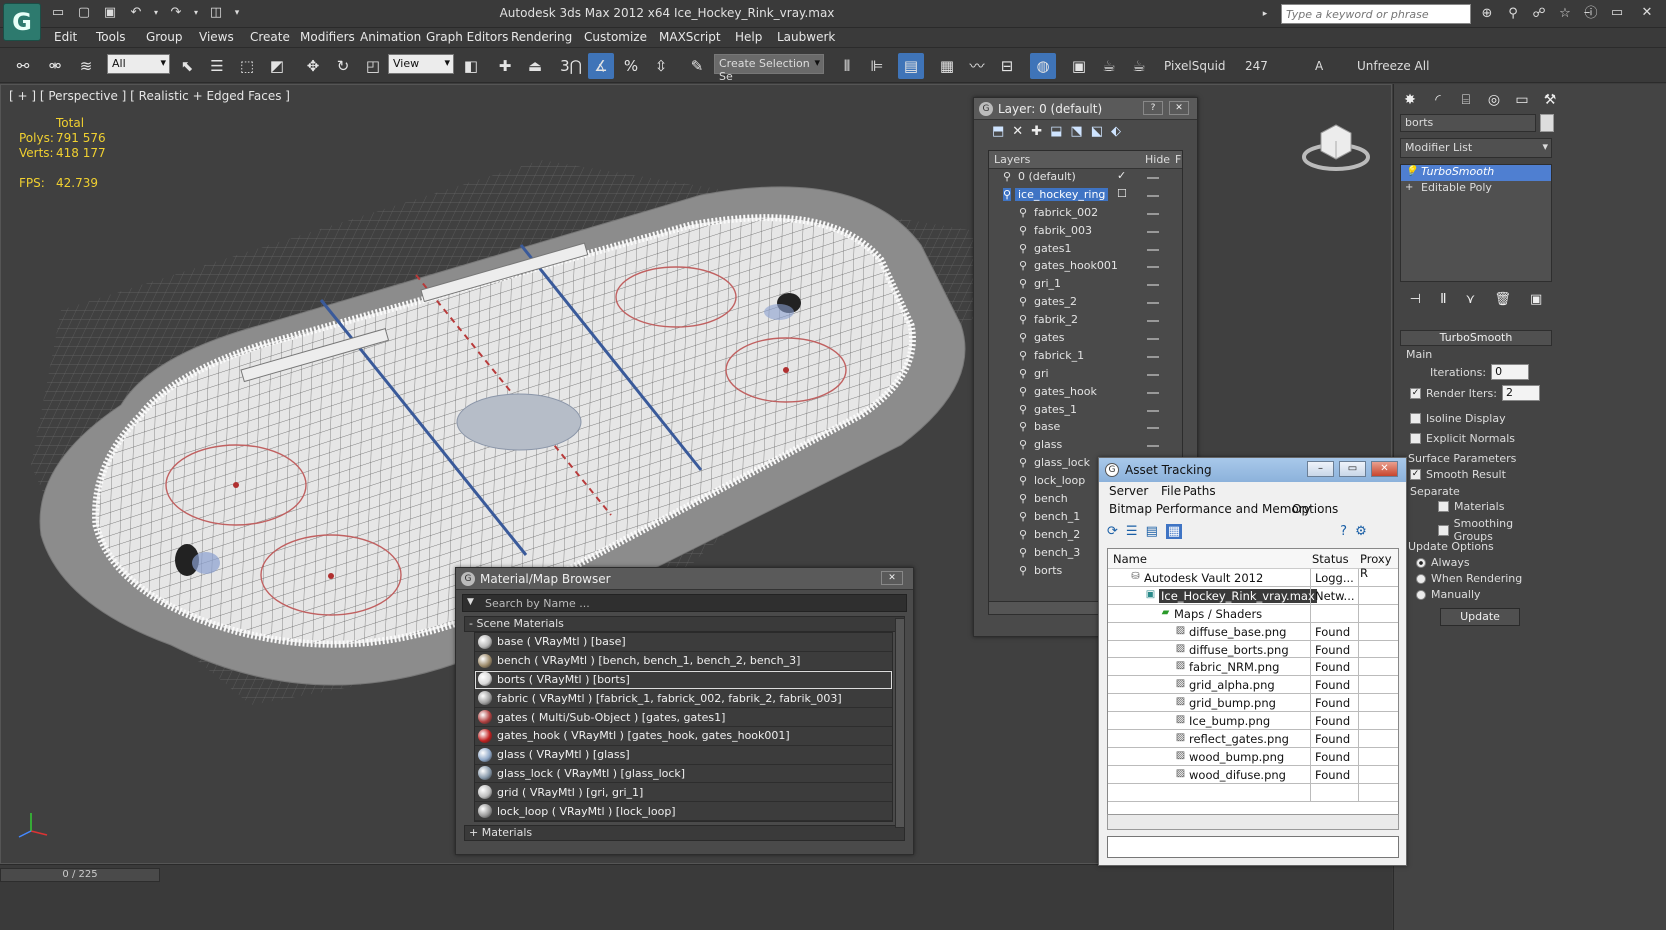 The width and height of the screenshot is (1666, 930). I want to click on layer-name: lock_loop, so click(1059, 480).